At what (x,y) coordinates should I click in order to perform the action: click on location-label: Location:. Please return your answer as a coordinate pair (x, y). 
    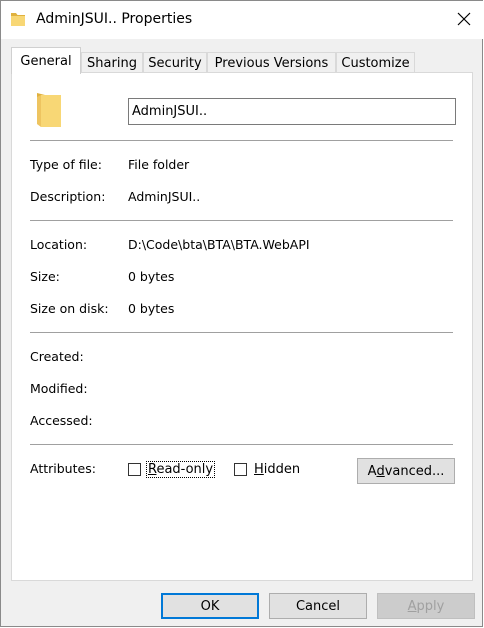
    Looking at the image, I should click on (59, 244).